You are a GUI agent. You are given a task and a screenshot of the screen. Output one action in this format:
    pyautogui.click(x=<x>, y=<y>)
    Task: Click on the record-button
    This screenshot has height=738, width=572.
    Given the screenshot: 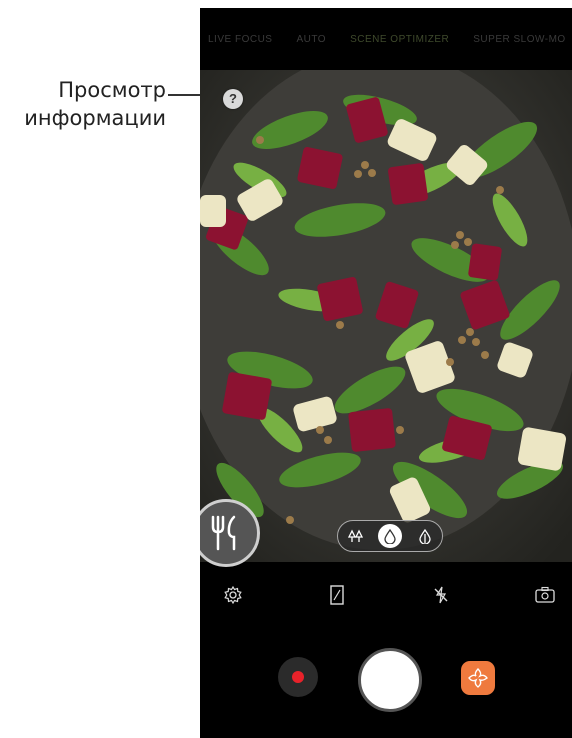 What is the action you would take?
    pyautogui.click(x=298, y=677)
    